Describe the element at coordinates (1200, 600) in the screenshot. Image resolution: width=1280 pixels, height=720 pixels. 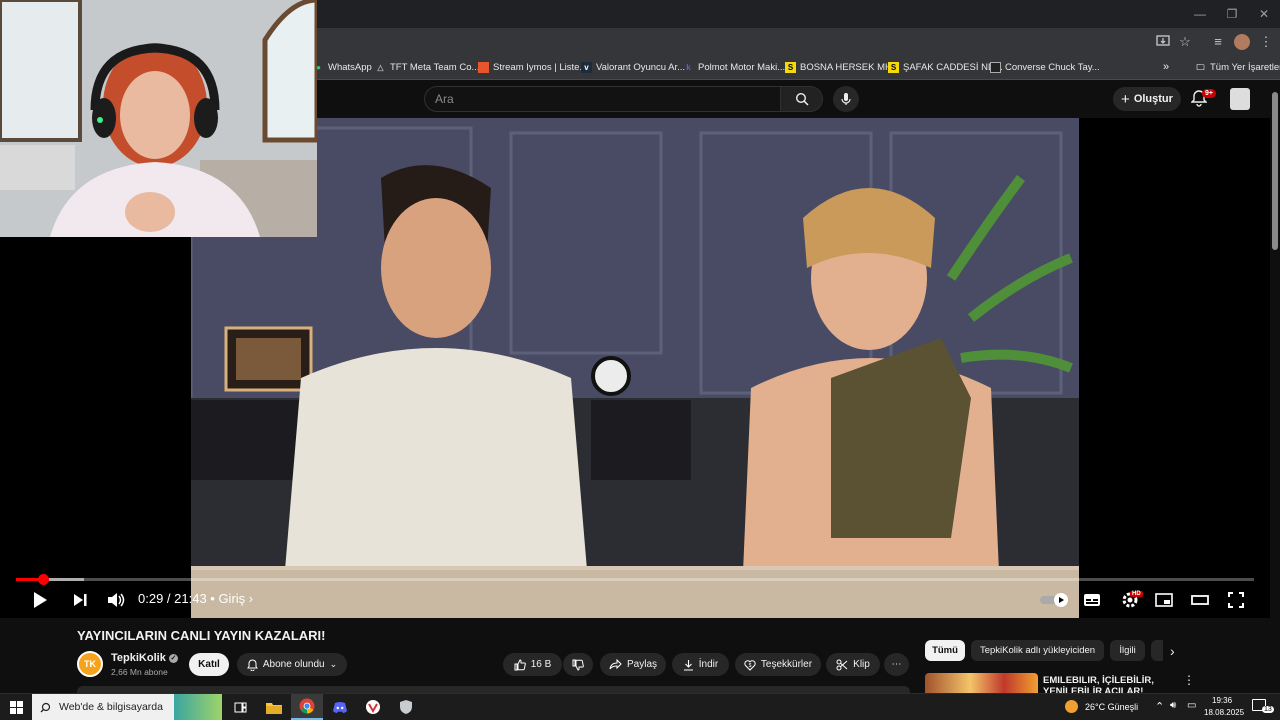
I see `theater-mode-button` at that location.